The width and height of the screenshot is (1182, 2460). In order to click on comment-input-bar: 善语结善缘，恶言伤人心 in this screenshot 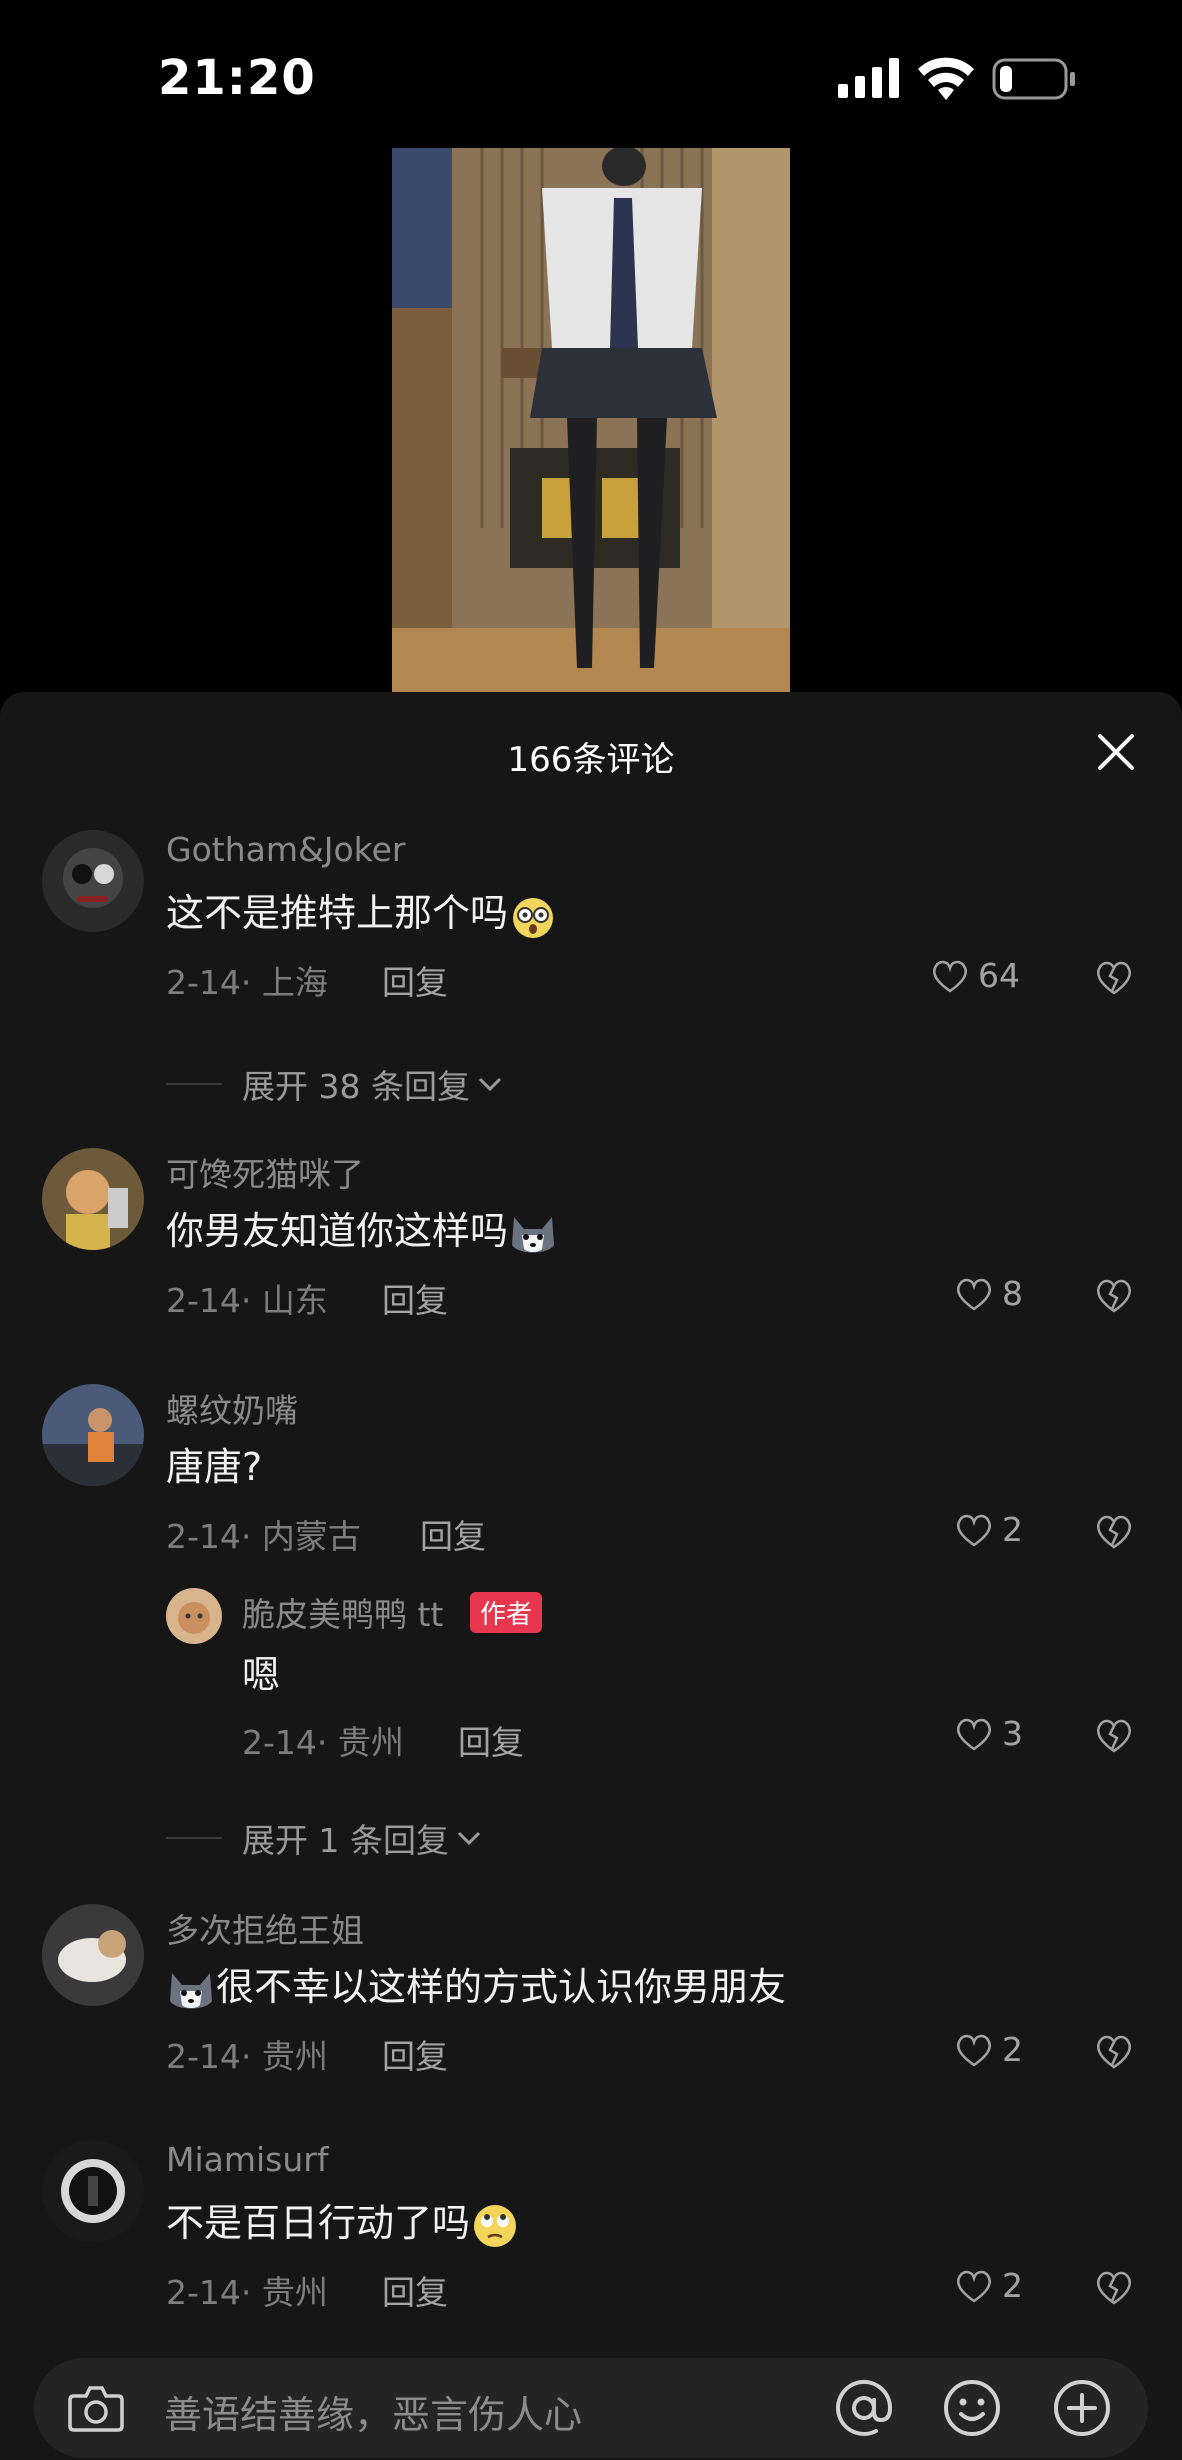, I will do `click(591, 2408)`.